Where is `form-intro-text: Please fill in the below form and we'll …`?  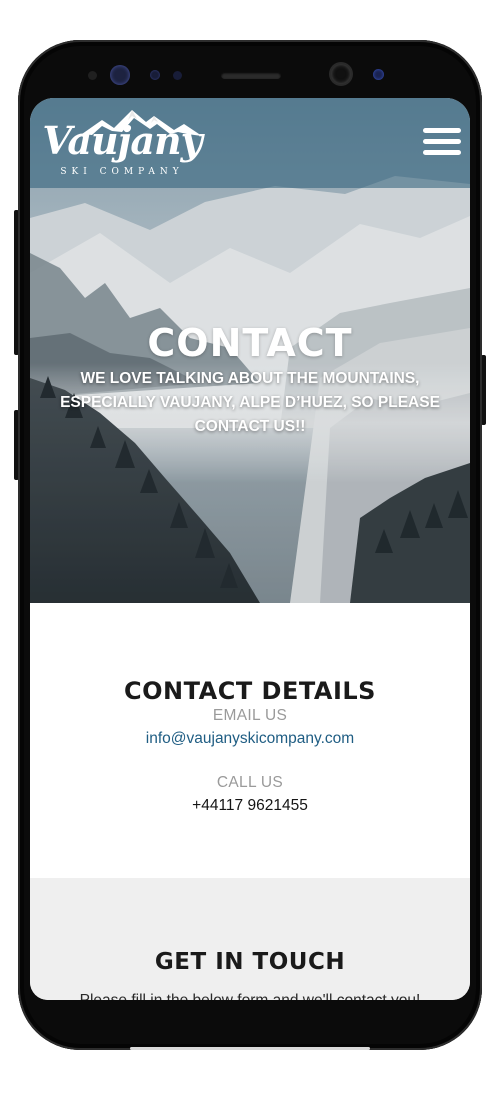
form-intro-text: Please fill in the below form and we'll … is located at coordinates (250, 996).